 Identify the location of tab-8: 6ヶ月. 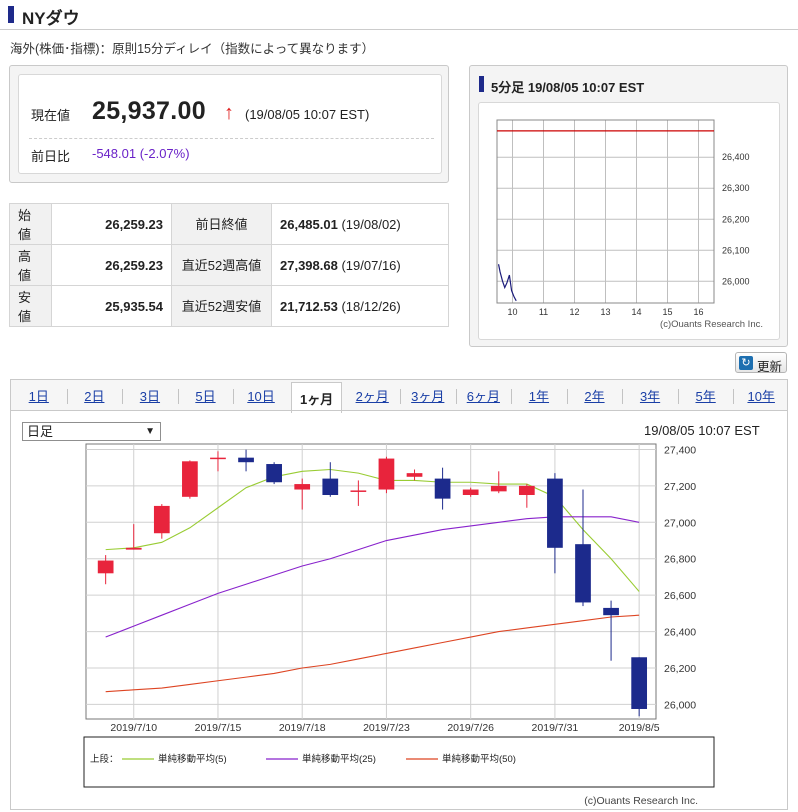
(484, 396).